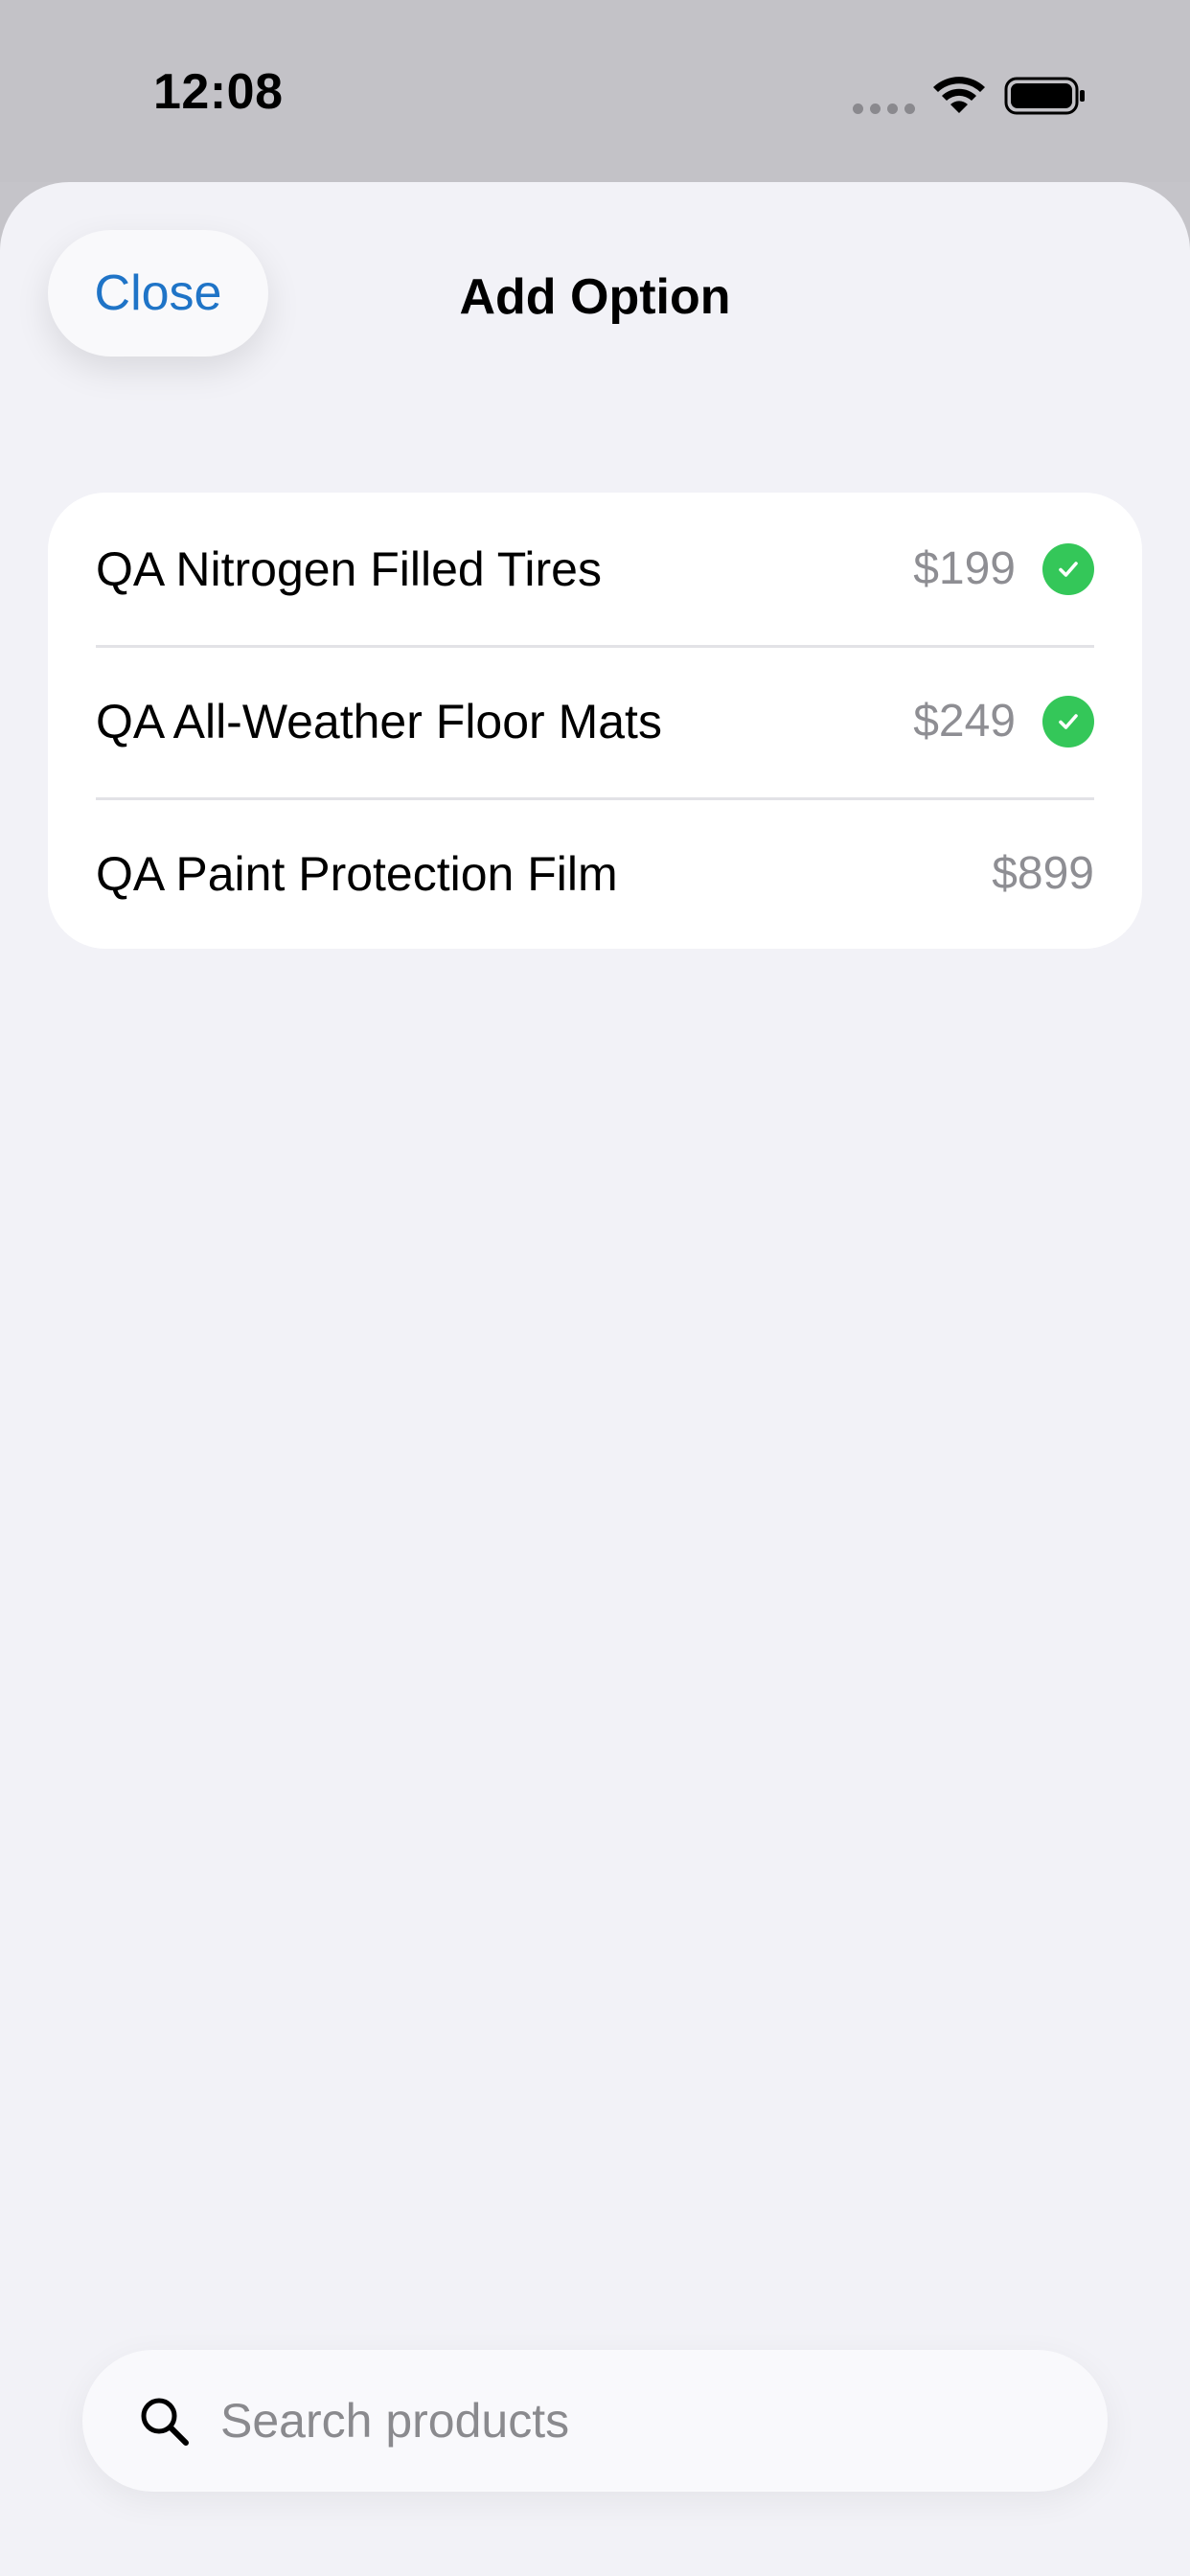 This screenshot has height=2576, width=1190. What do you see at coordinates (165, 2422) in the screenshot?
I see `search-icon` at bounding box center [165, 2422].